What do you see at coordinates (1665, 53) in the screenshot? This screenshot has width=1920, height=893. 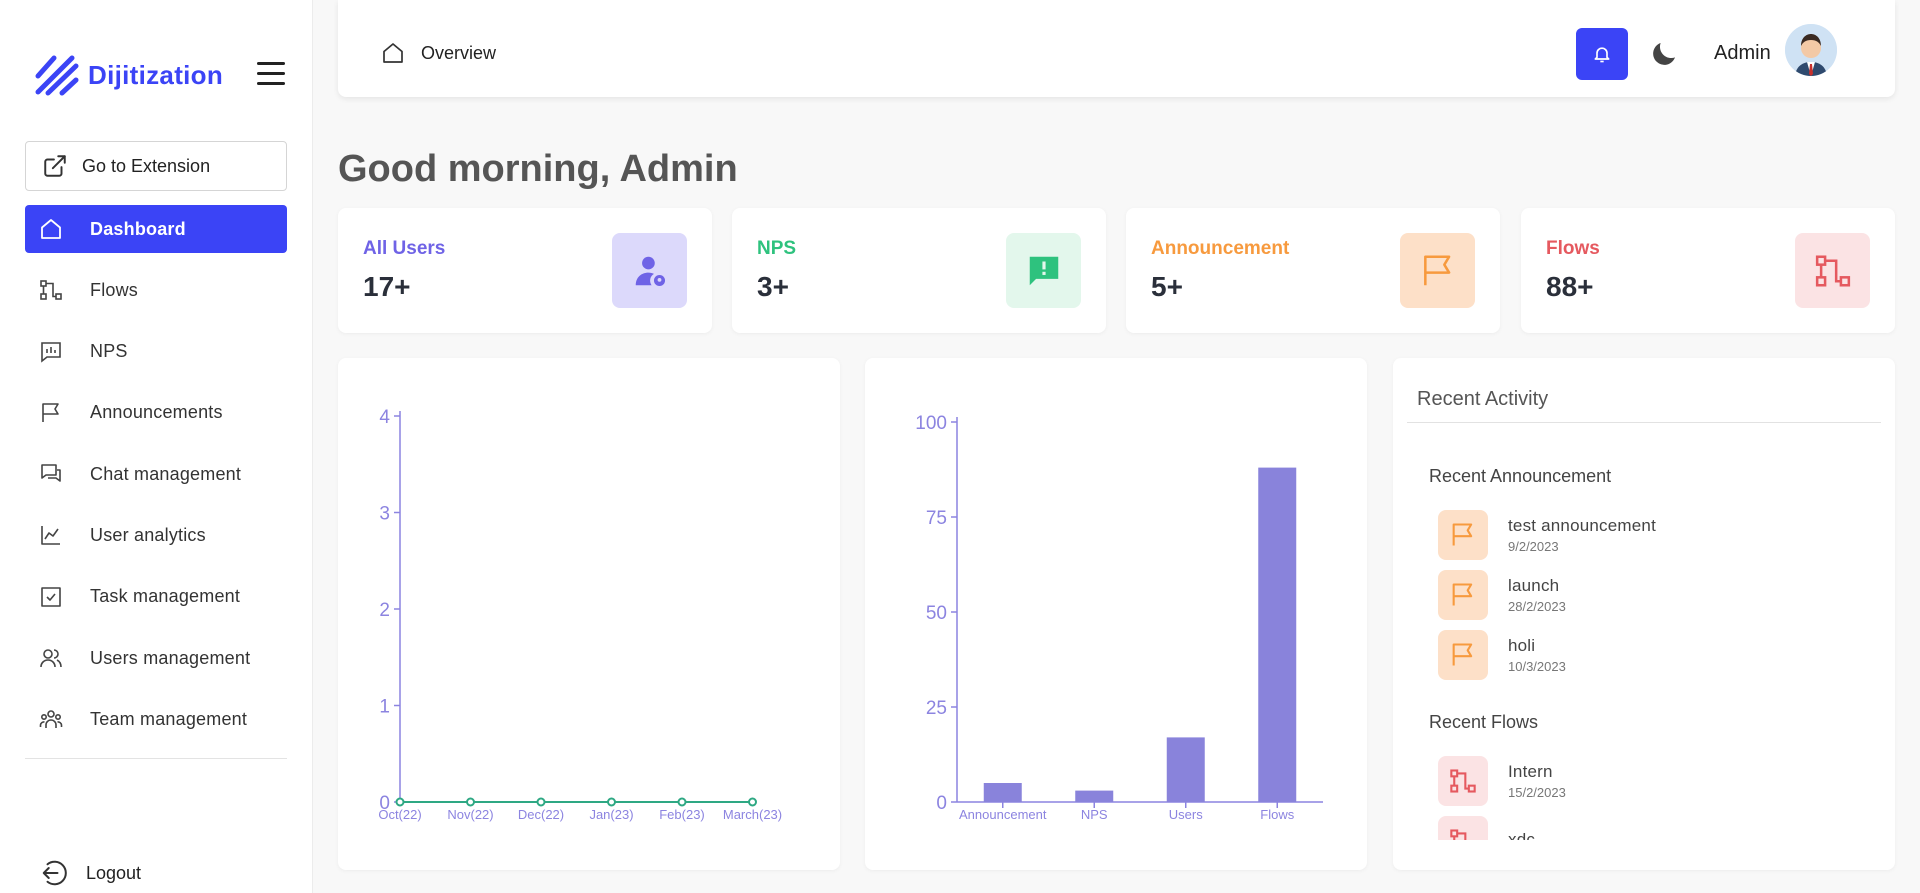 I see `dark-mode-toggle-icon` at bounding box center [1665, 53].